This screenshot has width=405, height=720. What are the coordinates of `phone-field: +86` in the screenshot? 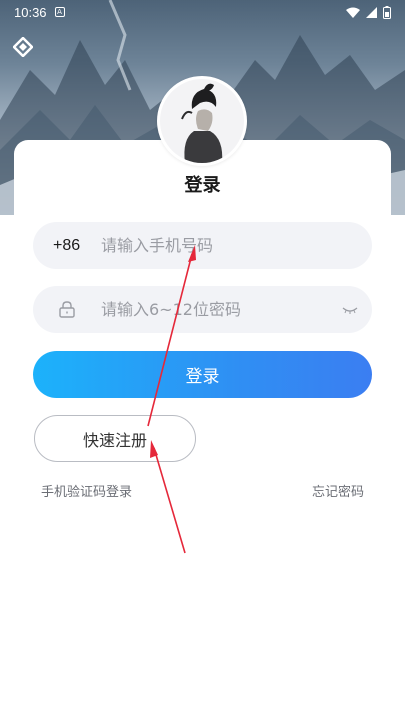 It's located at (202, 245).